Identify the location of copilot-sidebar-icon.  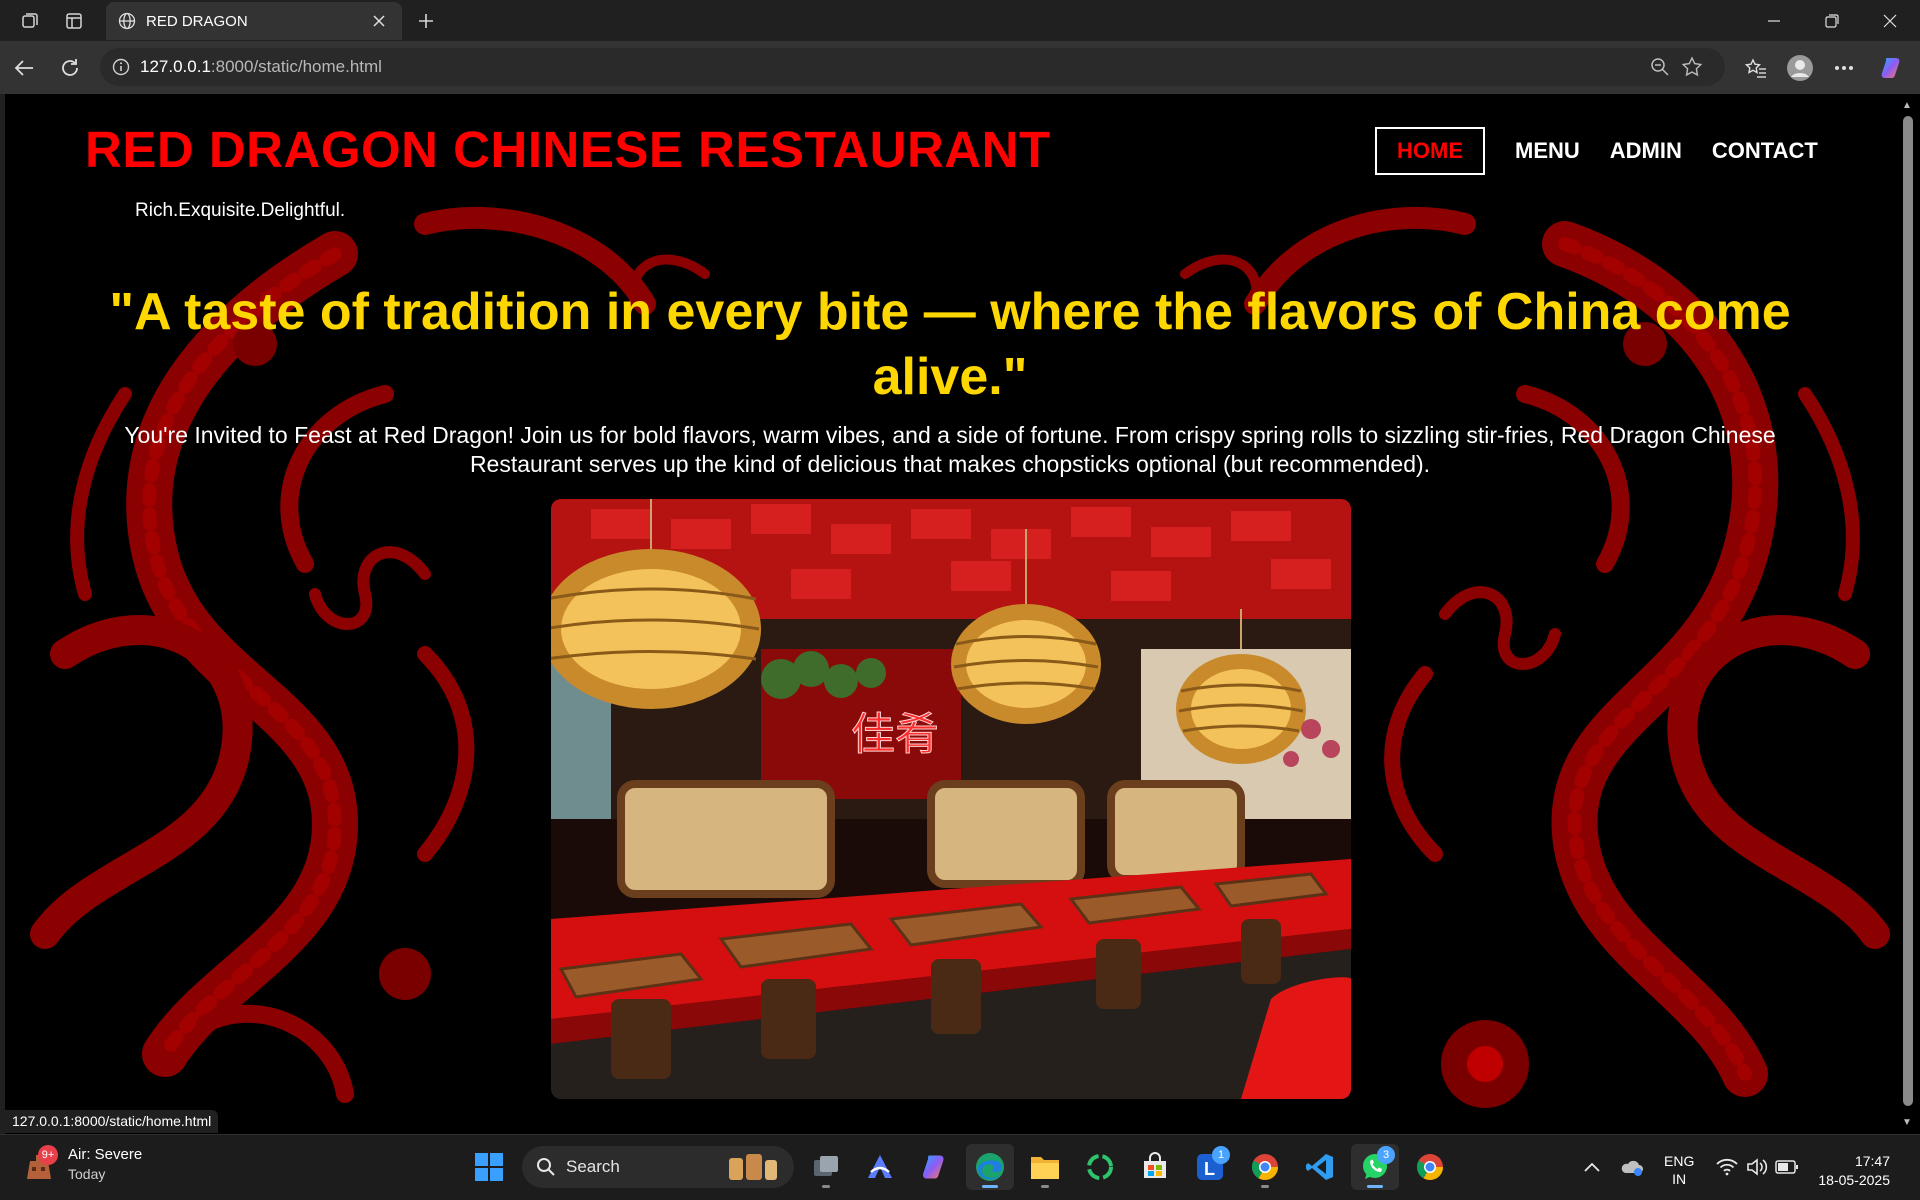
(1892, 68).